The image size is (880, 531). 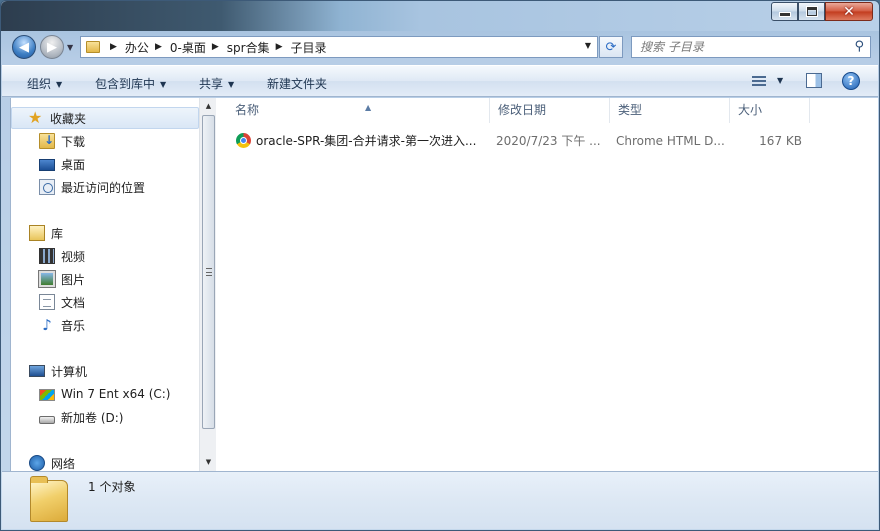 I want to click on grip-icon, so click(x=209, y=272).